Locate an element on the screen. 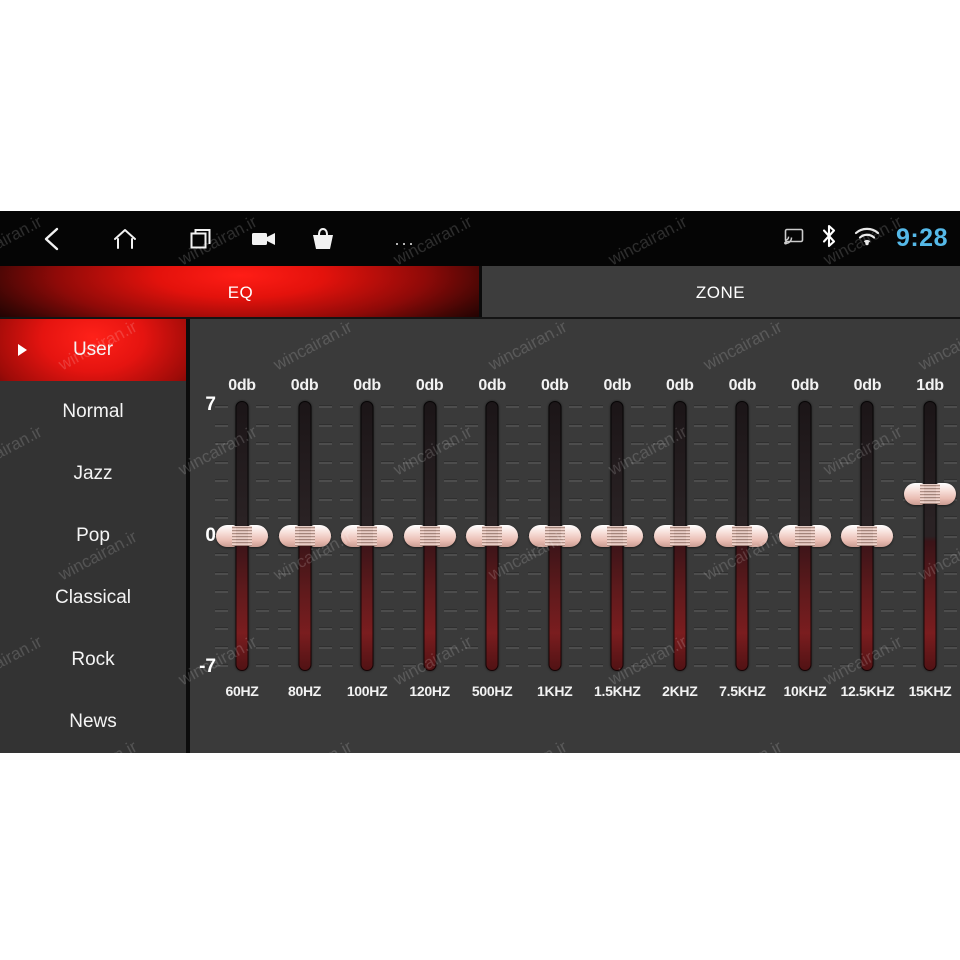  eq-slider-7.5khz is located at coordinates (742, 536).